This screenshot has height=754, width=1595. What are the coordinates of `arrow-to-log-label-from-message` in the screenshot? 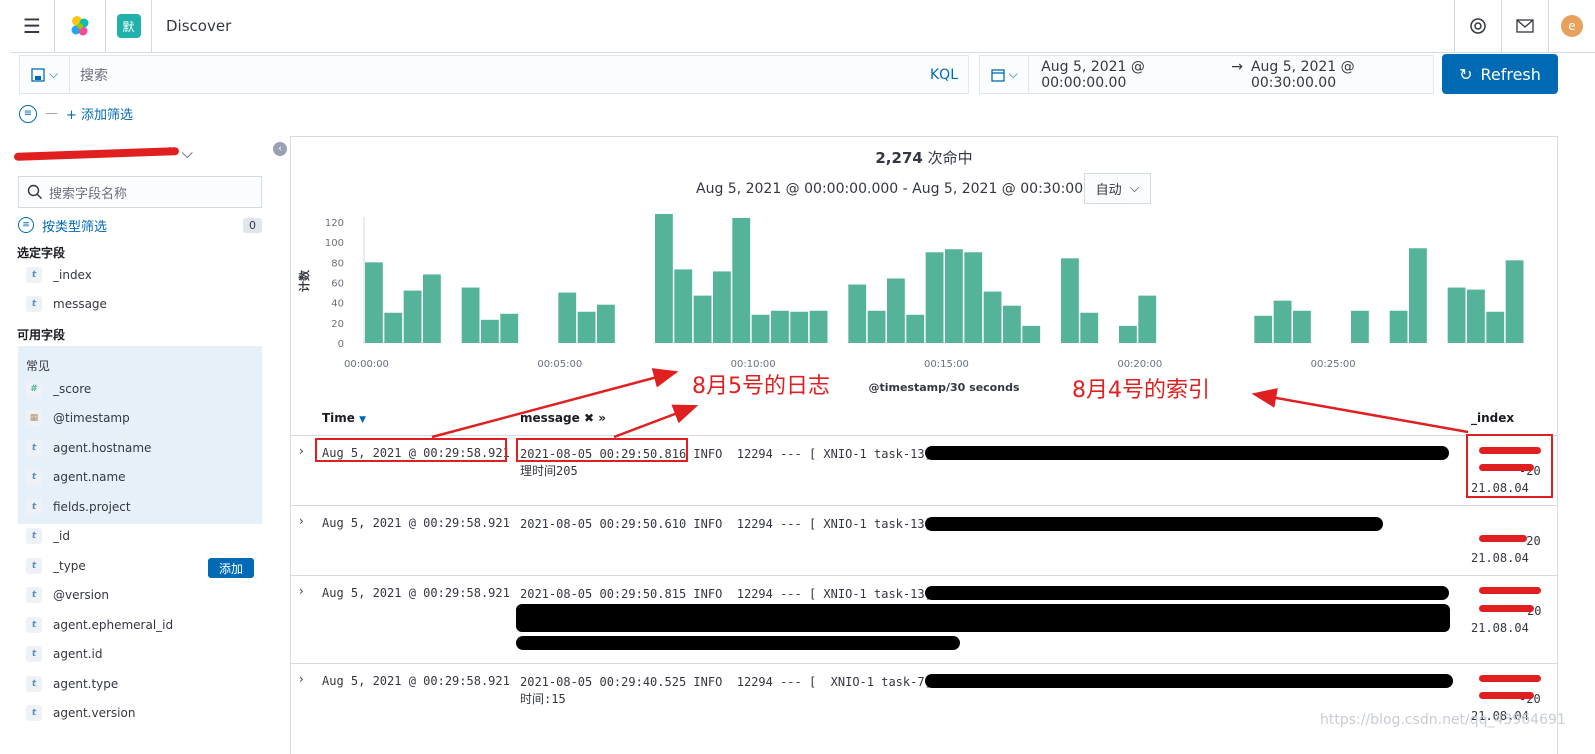 It's located at (656, 421).